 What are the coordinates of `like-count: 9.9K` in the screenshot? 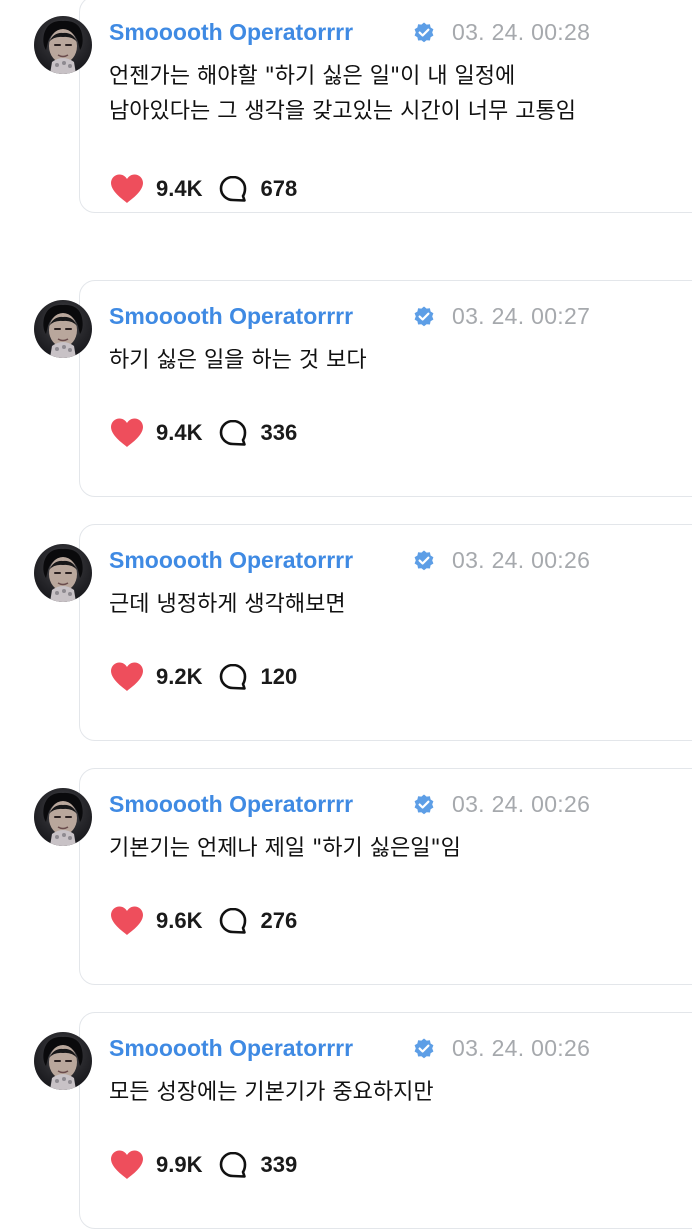 It's located at (179, 1164).